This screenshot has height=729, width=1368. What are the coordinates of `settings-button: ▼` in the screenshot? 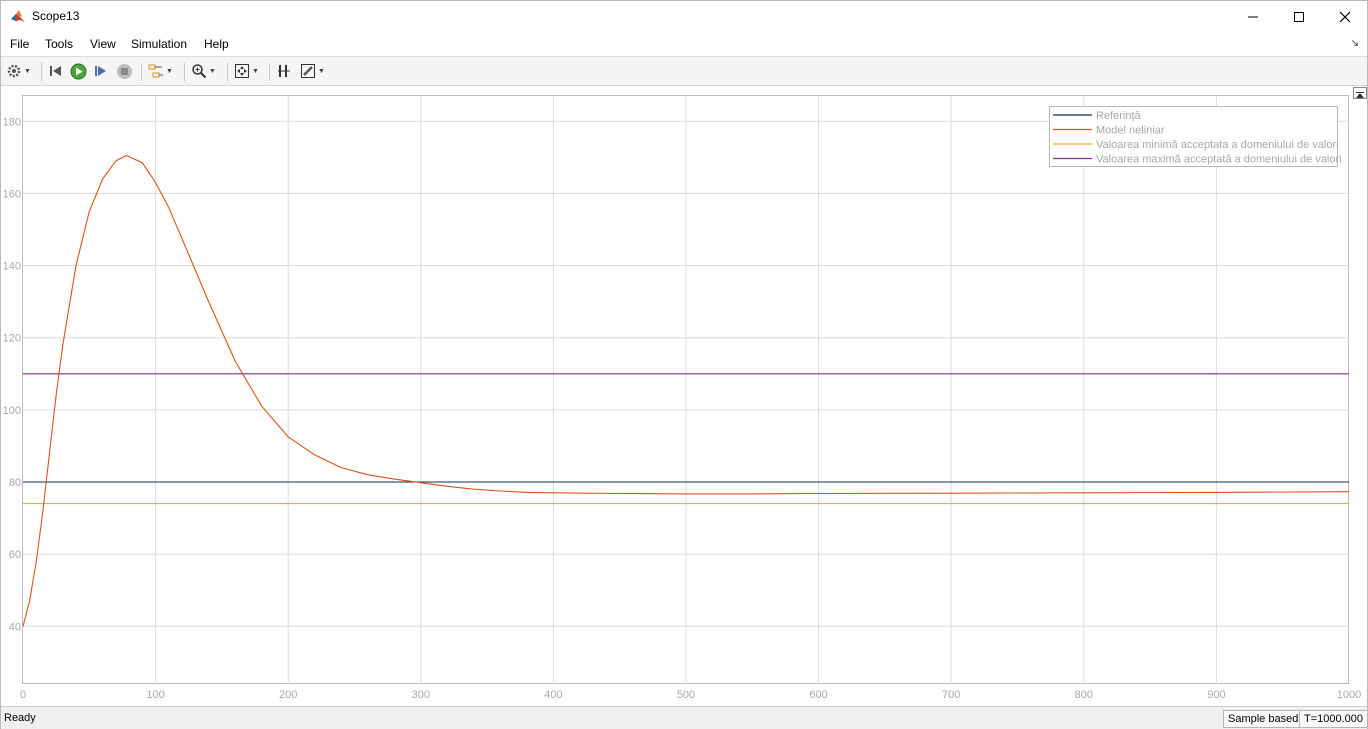 It's located at (18, 71).